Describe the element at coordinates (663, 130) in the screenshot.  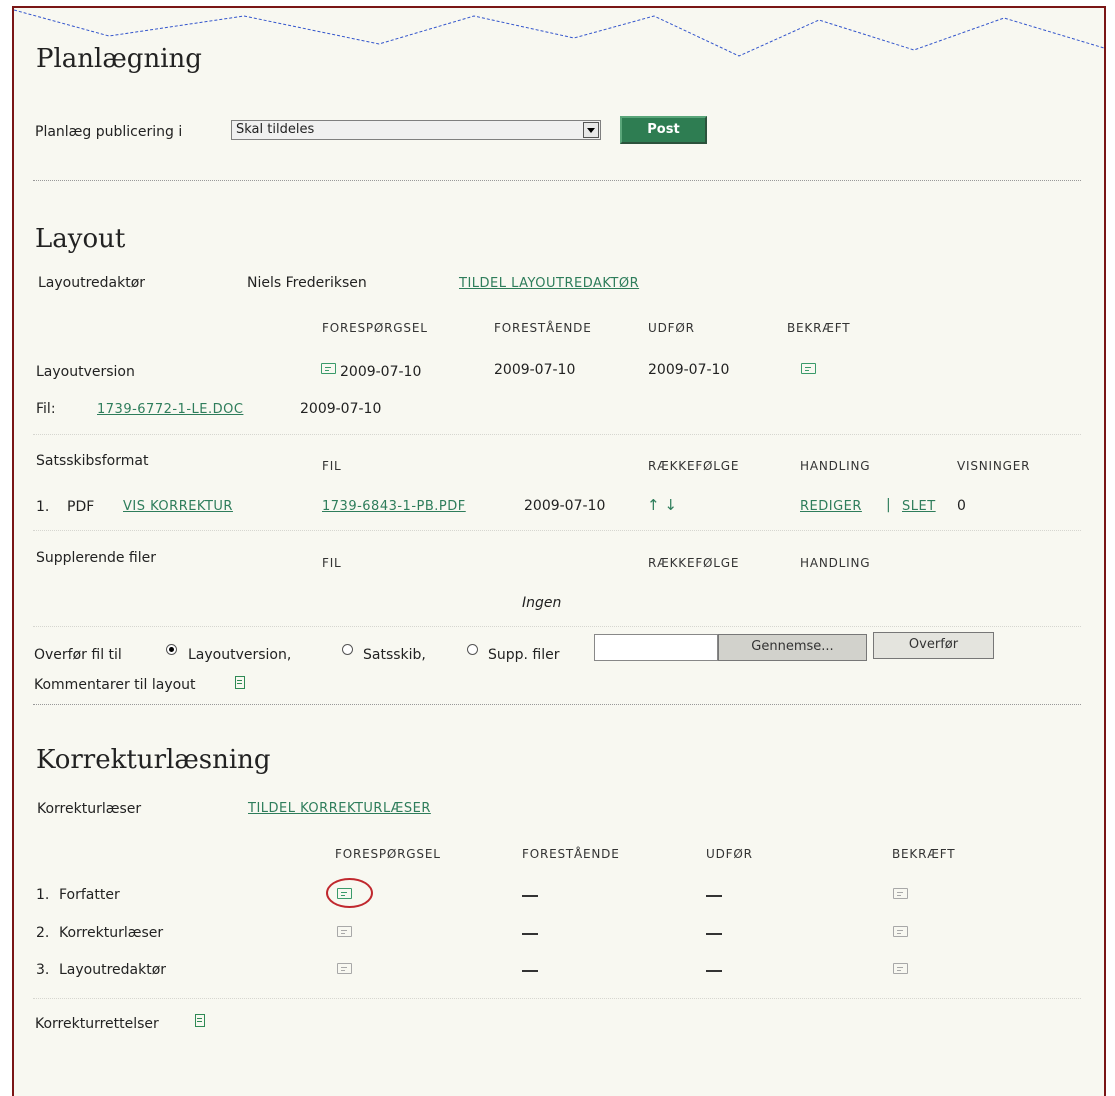
I see `post-button: Post` at that location.